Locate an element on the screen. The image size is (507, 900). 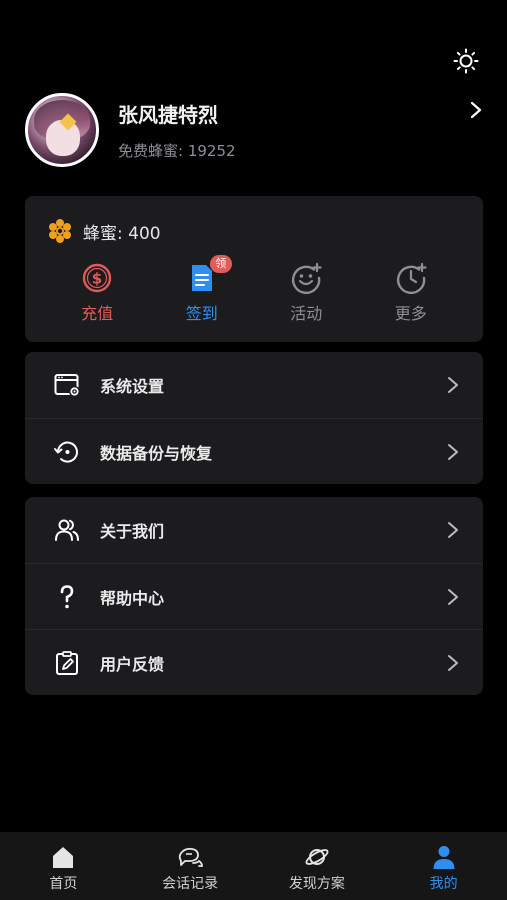
menu-item-label: 用户反馈 is located at coordinates (132, 664).